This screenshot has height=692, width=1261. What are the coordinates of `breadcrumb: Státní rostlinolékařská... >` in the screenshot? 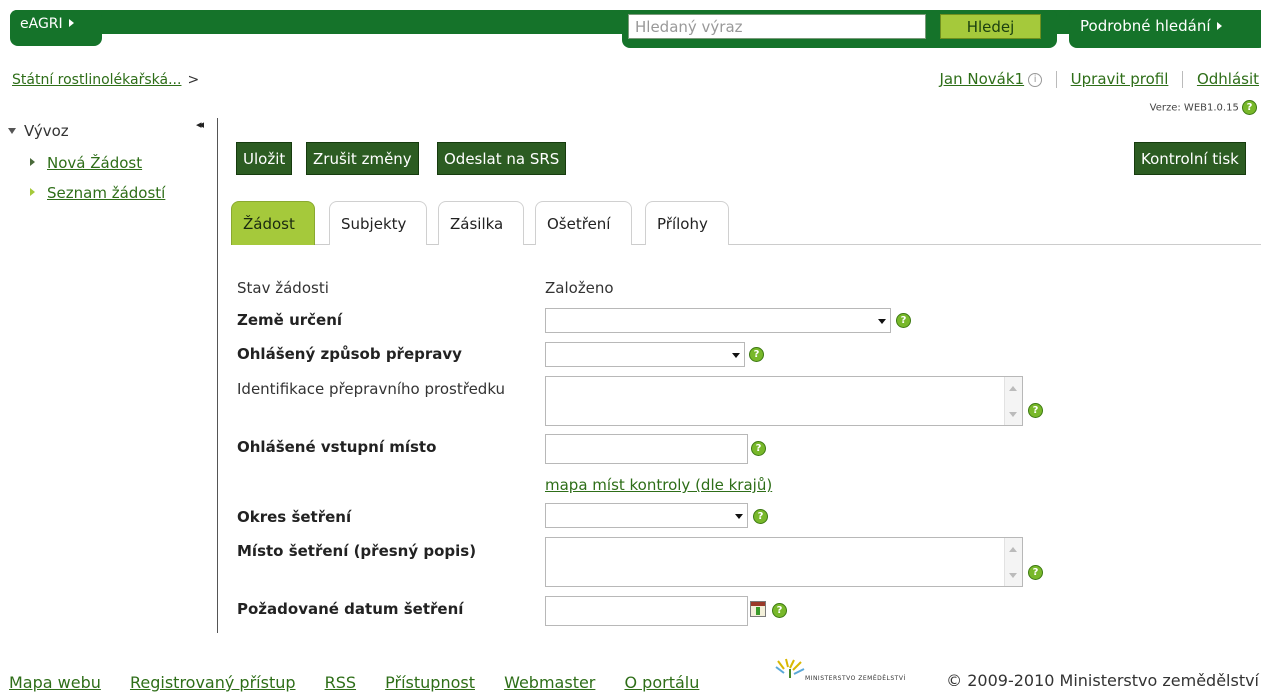 It's located at (105, 80).